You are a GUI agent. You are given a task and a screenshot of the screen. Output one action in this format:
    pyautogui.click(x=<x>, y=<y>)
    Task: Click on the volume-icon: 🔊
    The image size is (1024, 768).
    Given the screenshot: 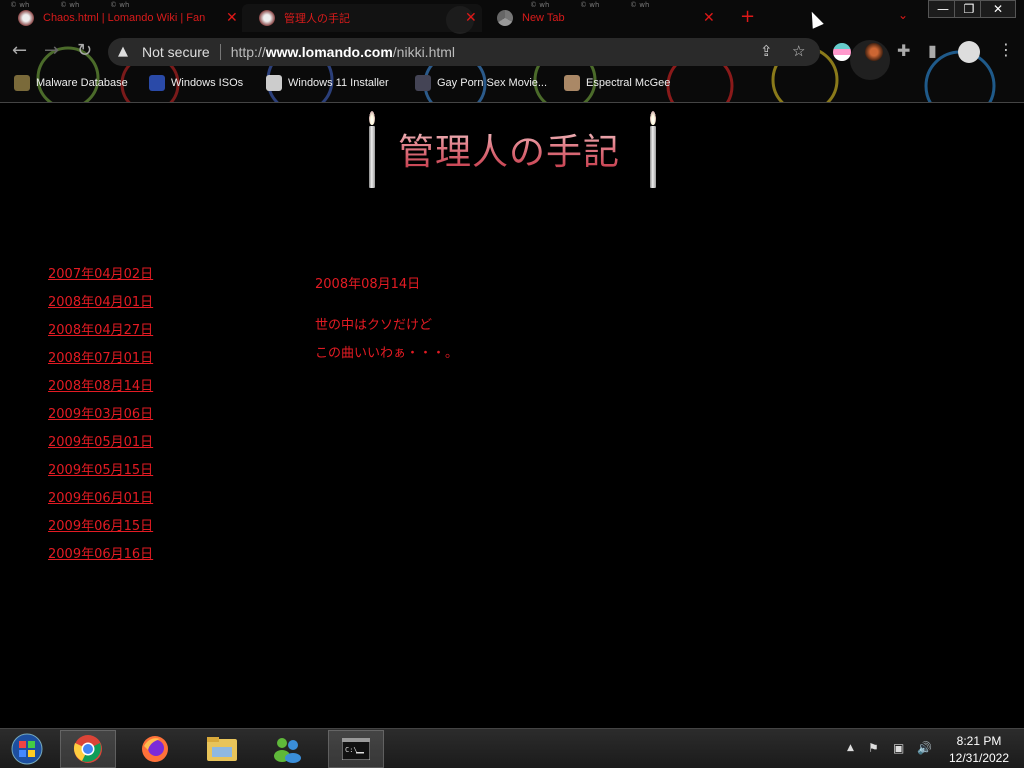 What is the action you would take?
    pyautogui.click(x=924, y=748)
    